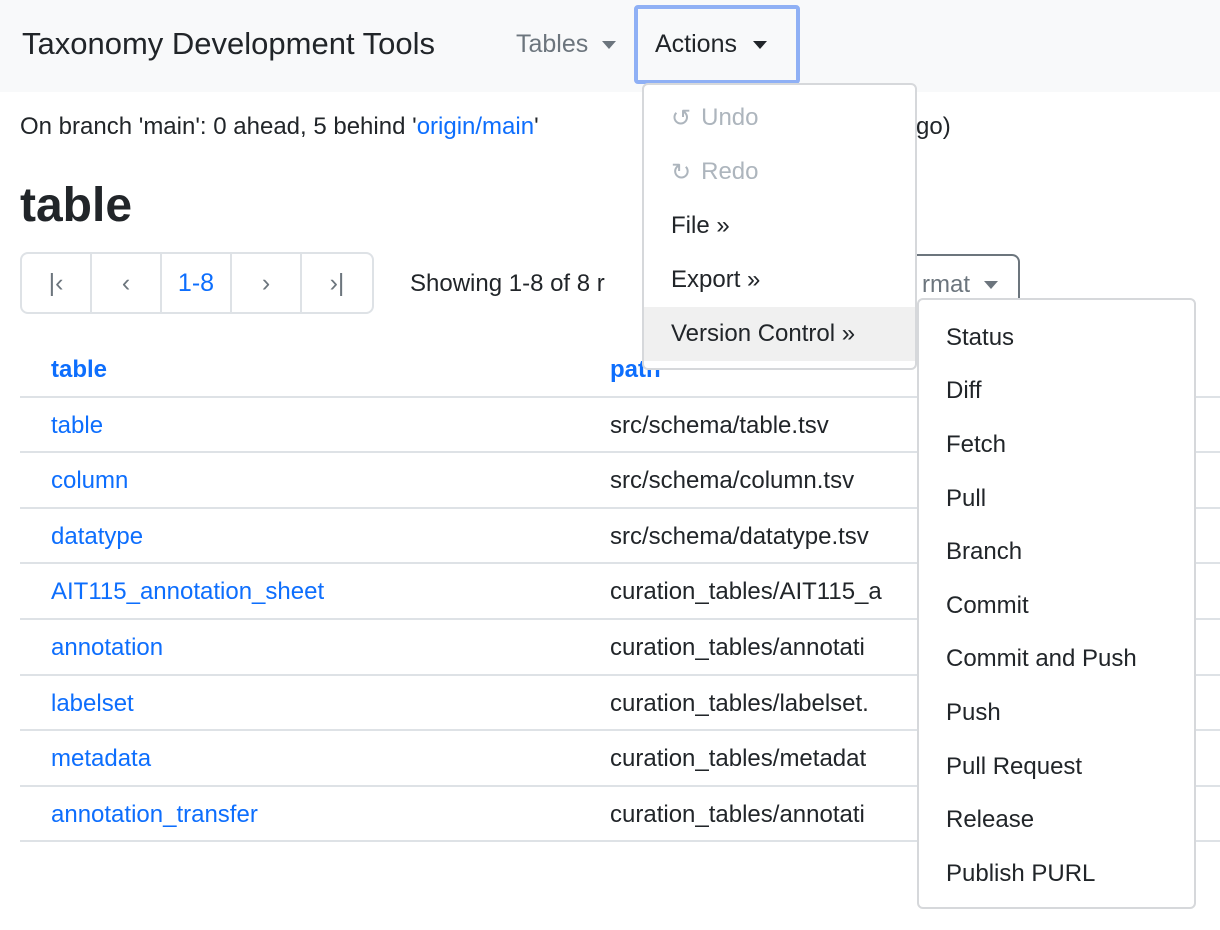  Describe the element at coordinates (779, 118) in the screenshot. I see `menu-item-undo: ↺ Undo` at that location.